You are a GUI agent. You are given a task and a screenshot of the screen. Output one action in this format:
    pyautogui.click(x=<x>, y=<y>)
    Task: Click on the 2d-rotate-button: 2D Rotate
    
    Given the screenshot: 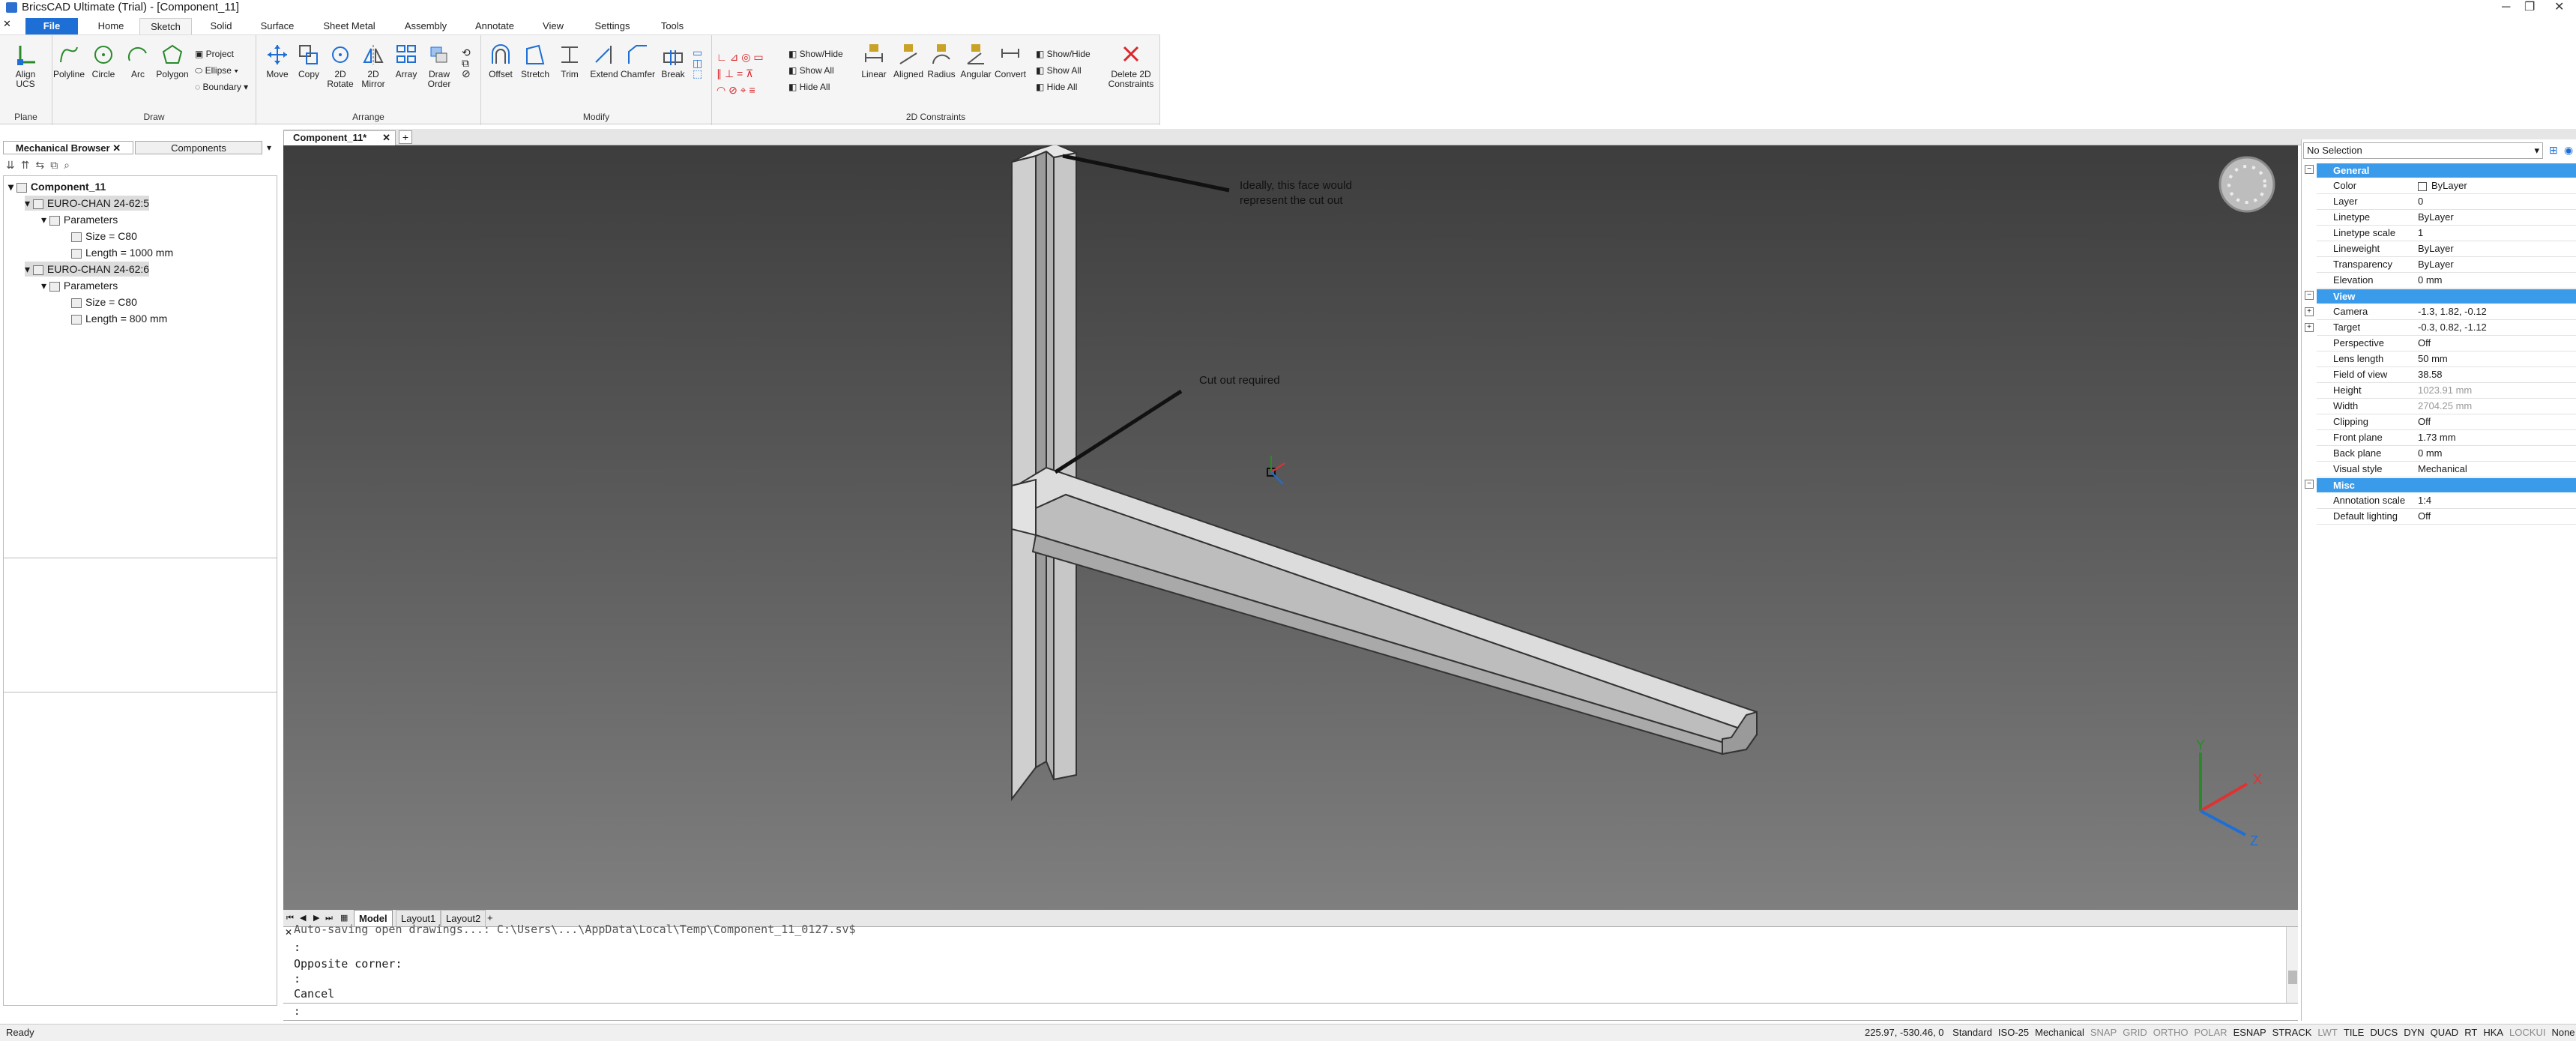 What is the action you would take?
    pyautogui.click(x=340, y=66)
    